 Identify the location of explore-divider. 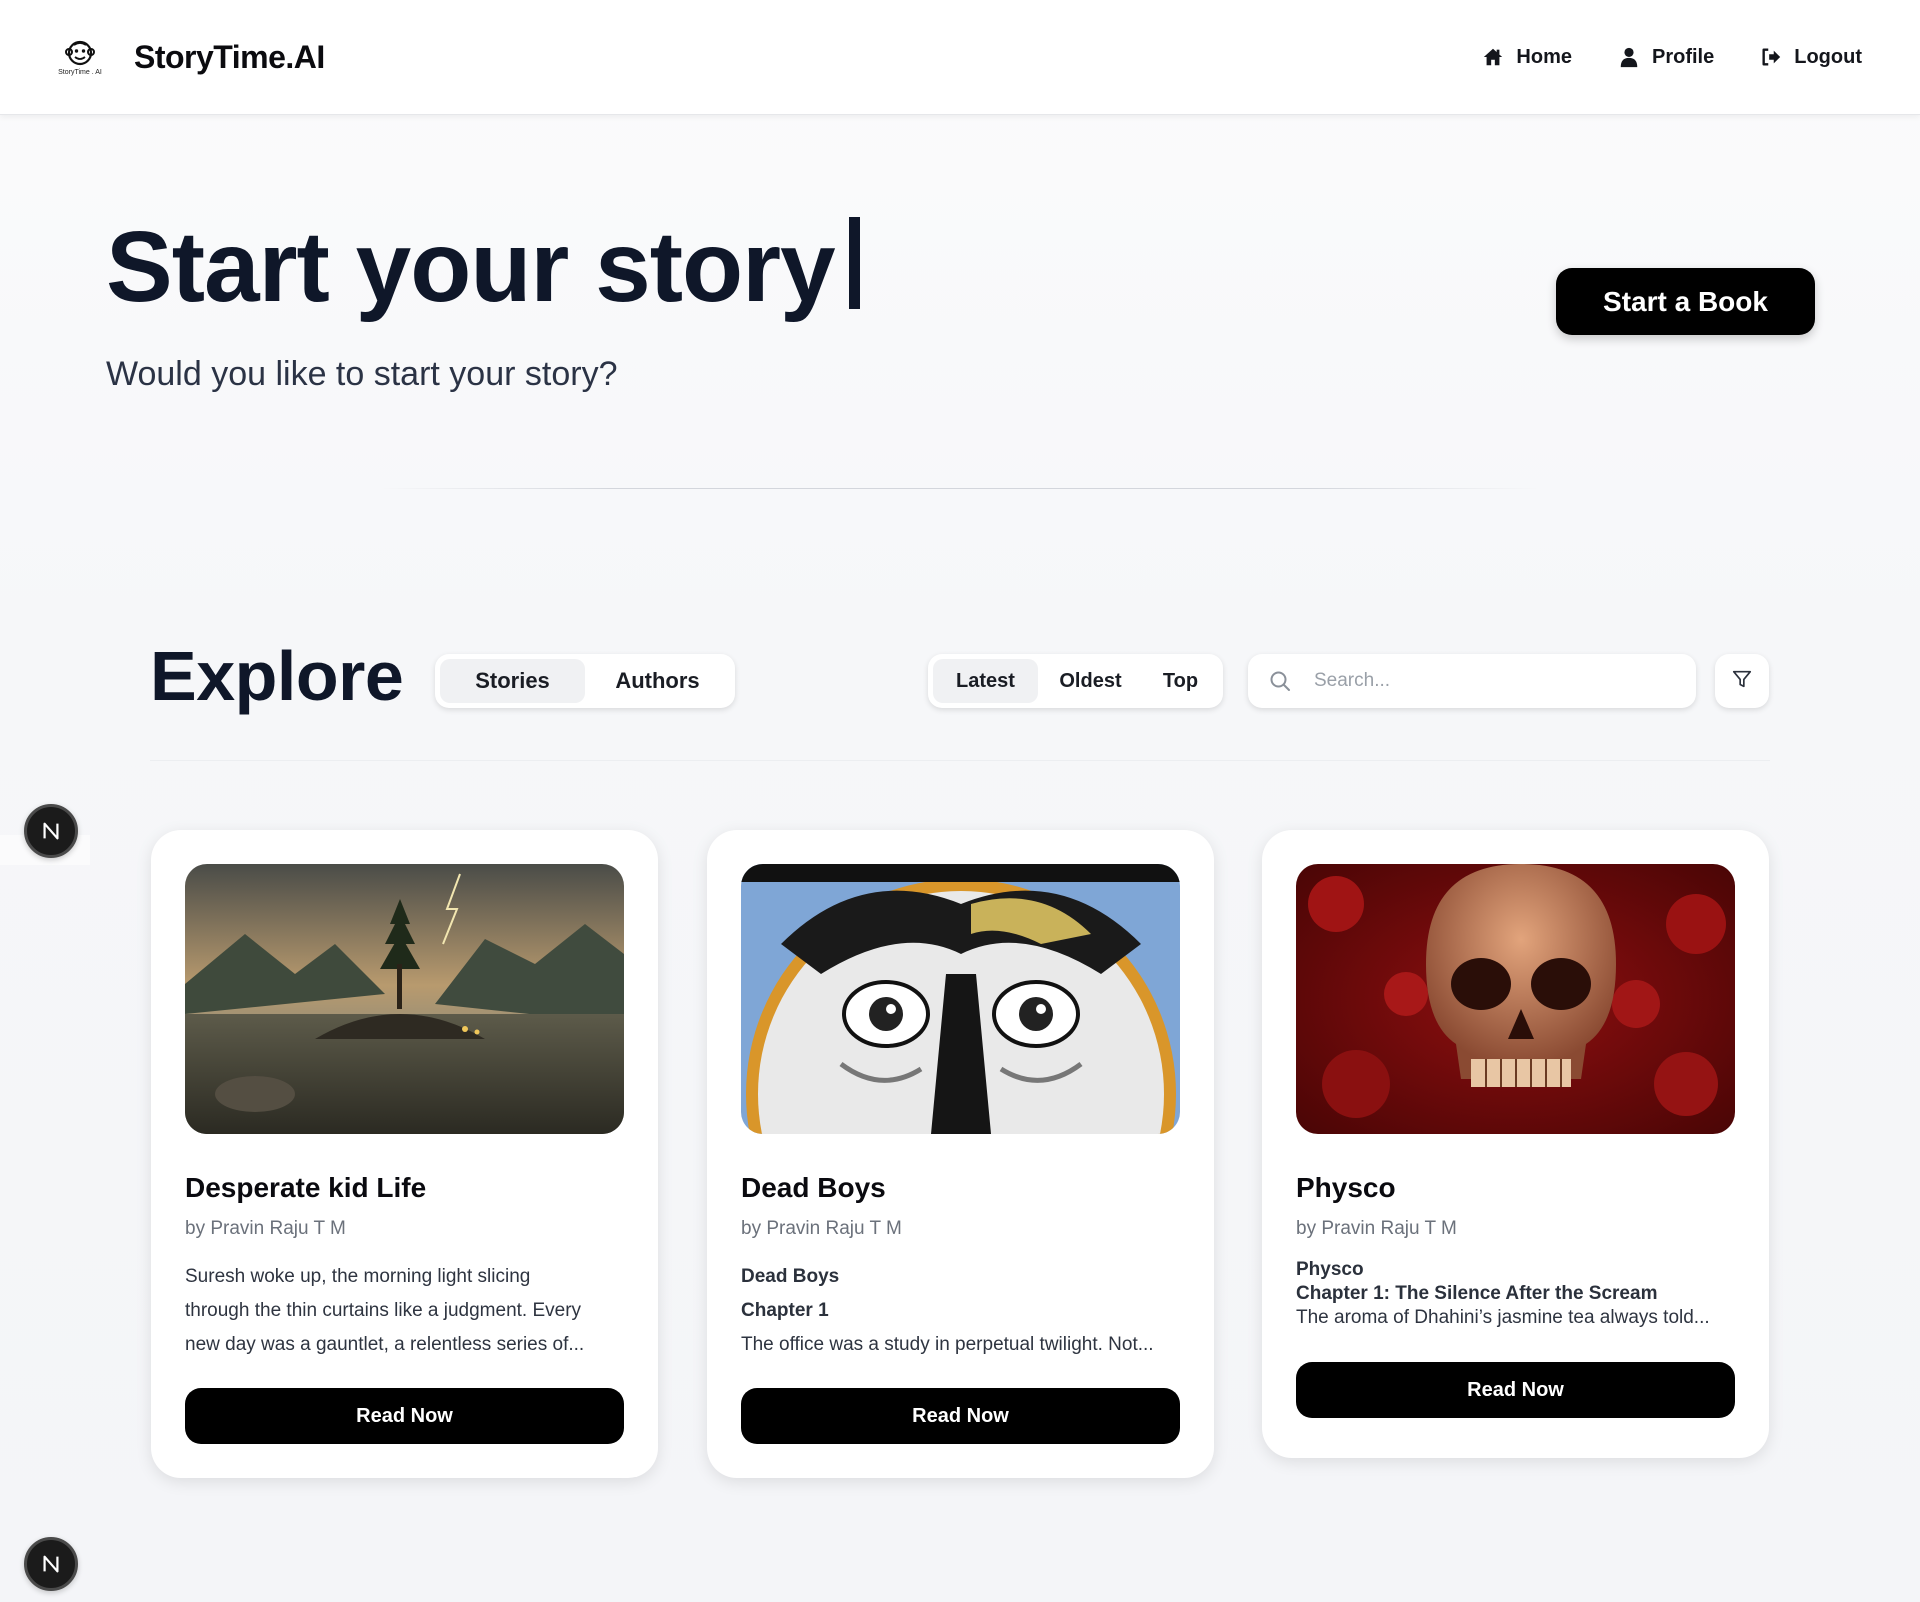
(960, 760).